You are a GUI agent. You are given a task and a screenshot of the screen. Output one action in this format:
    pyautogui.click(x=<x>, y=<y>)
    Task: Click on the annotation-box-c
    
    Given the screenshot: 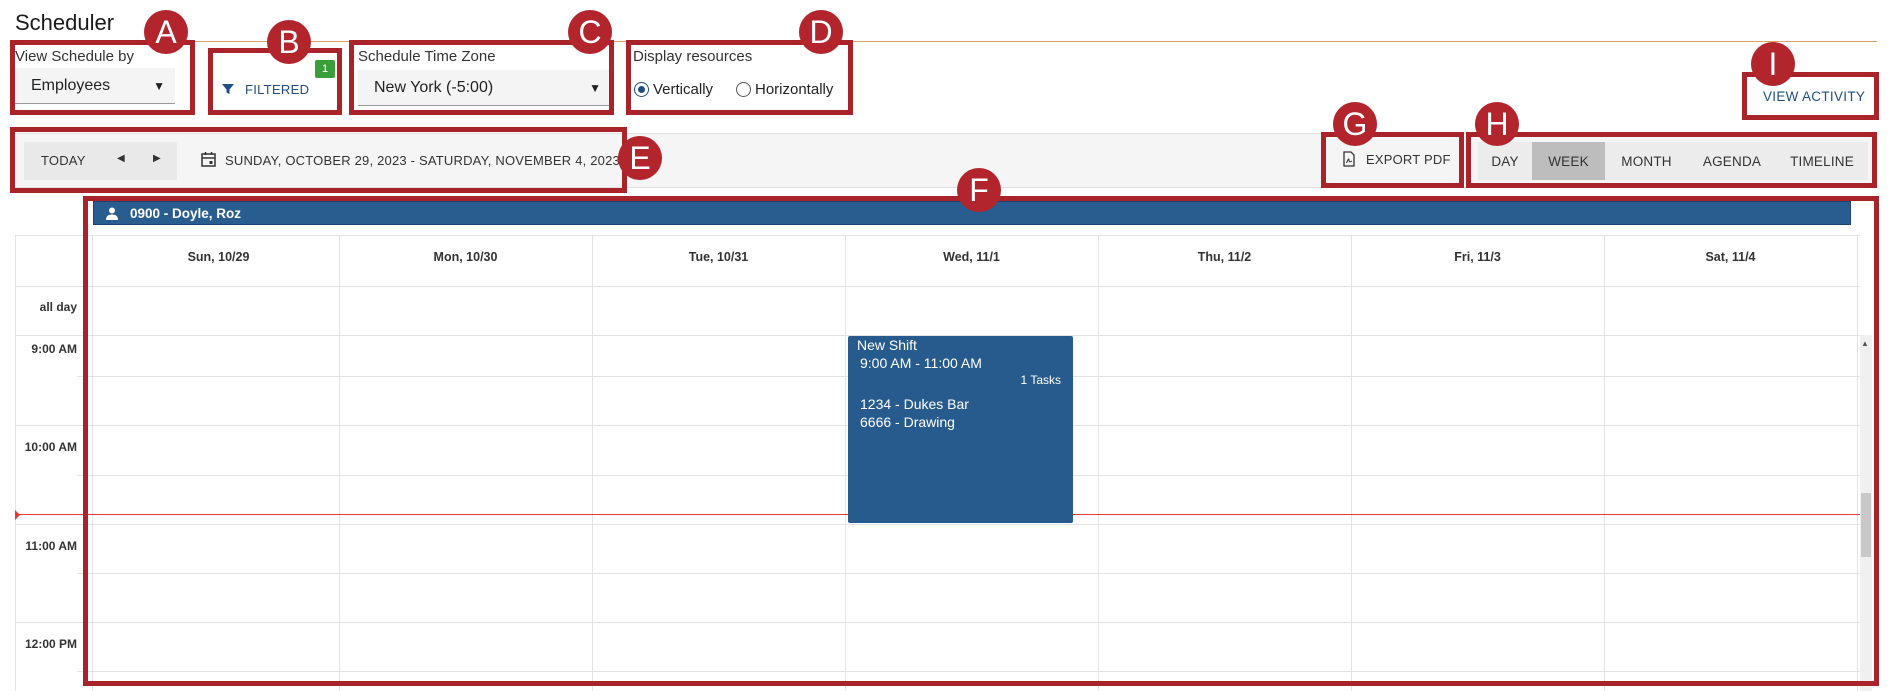 What is the action you would take?
    pyautogui.click(x=481, y=77)
    